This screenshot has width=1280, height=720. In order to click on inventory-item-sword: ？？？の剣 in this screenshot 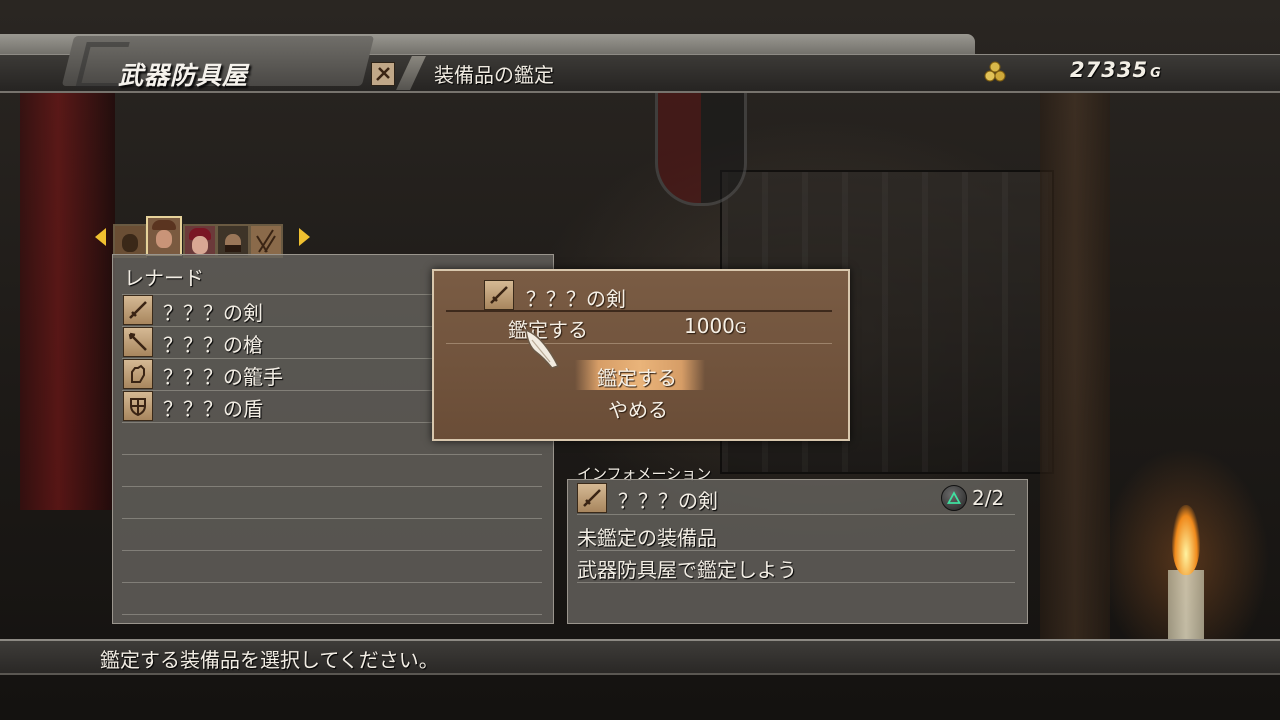, I will do `click(213, 311)`.